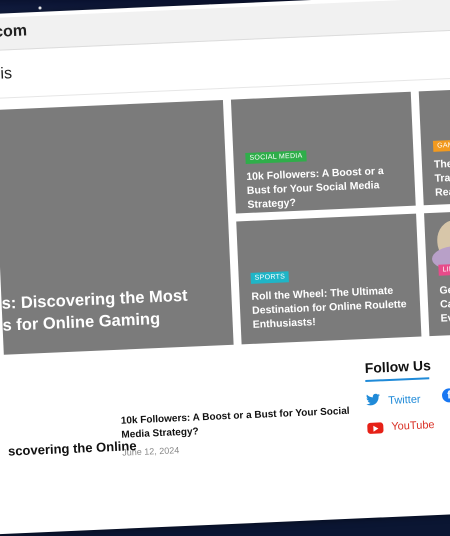 The height and width of the screenshot is (536, 450). What do you see at coordinates (444, 303) in the screenshot?
I see `featured-post-title: Get Cas Eve` at bounding box center [444, 303].